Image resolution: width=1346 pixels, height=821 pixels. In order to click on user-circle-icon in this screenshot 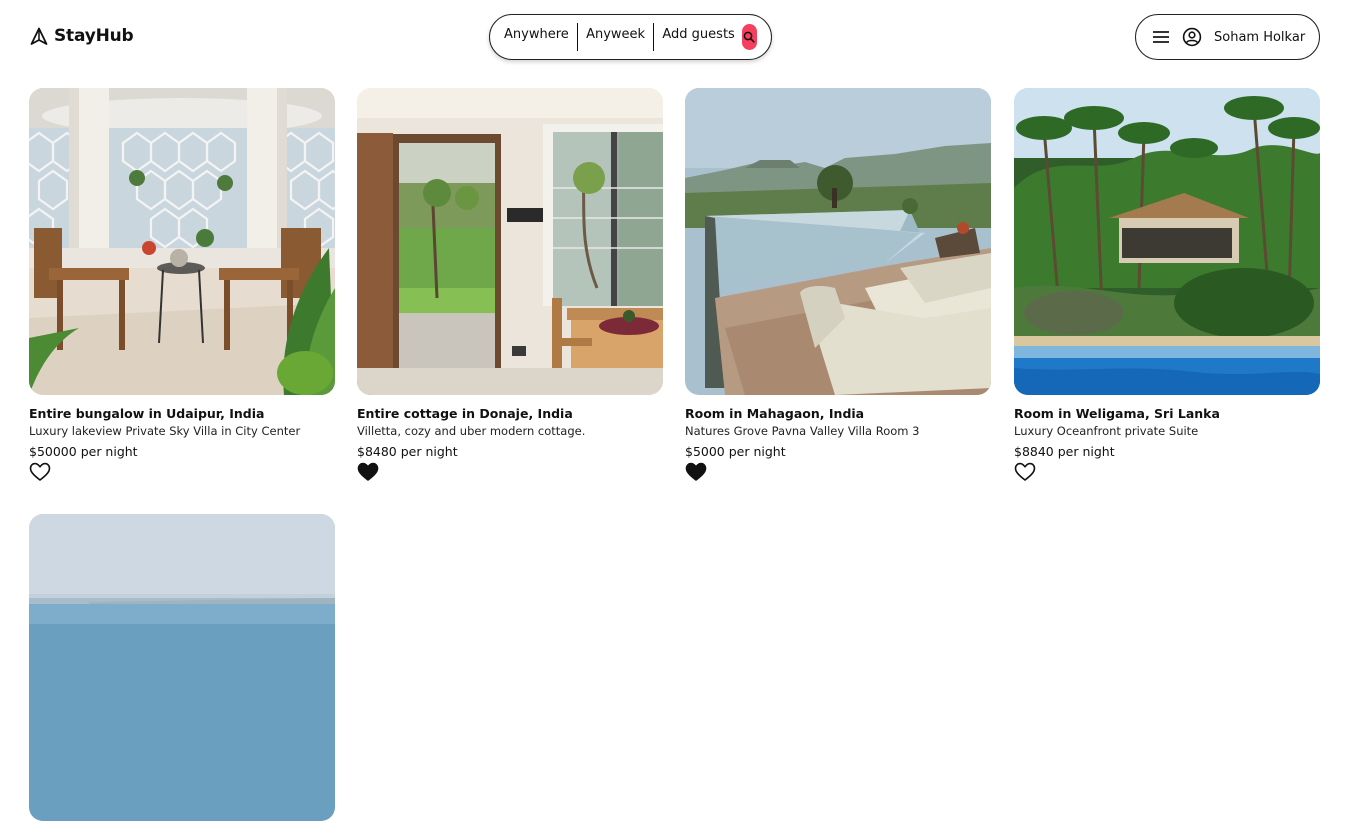, I will do `click(1192, 37)`.